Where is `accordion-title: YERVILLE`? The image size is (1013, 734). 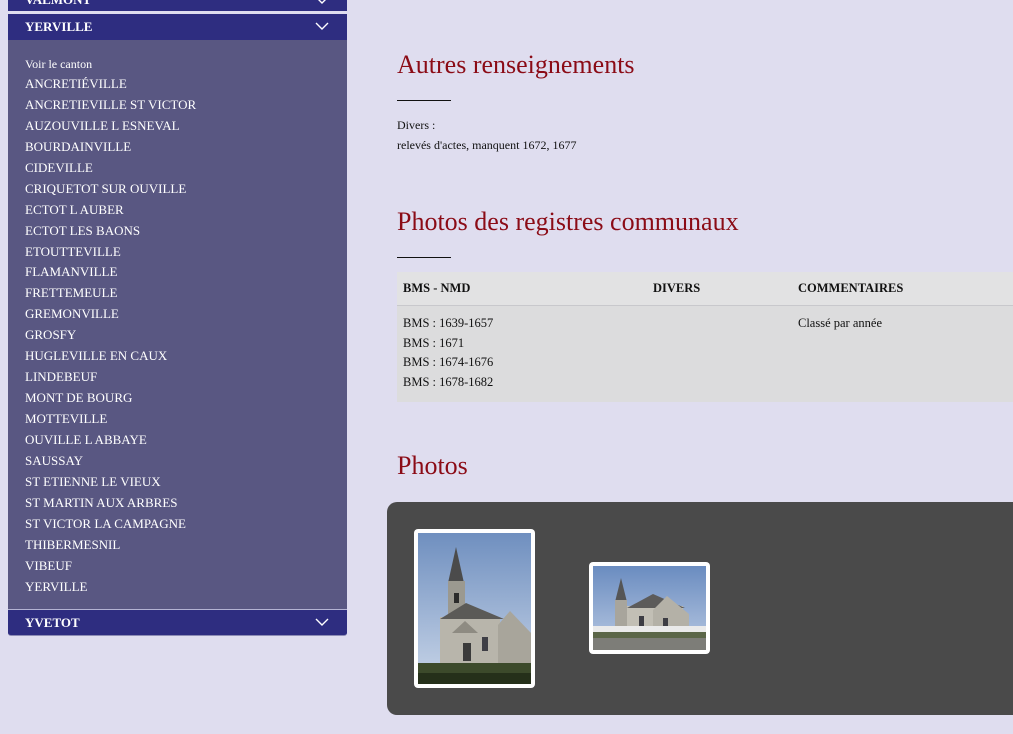 accordion-title: YERVILLE is located at coordinates (59, 26).